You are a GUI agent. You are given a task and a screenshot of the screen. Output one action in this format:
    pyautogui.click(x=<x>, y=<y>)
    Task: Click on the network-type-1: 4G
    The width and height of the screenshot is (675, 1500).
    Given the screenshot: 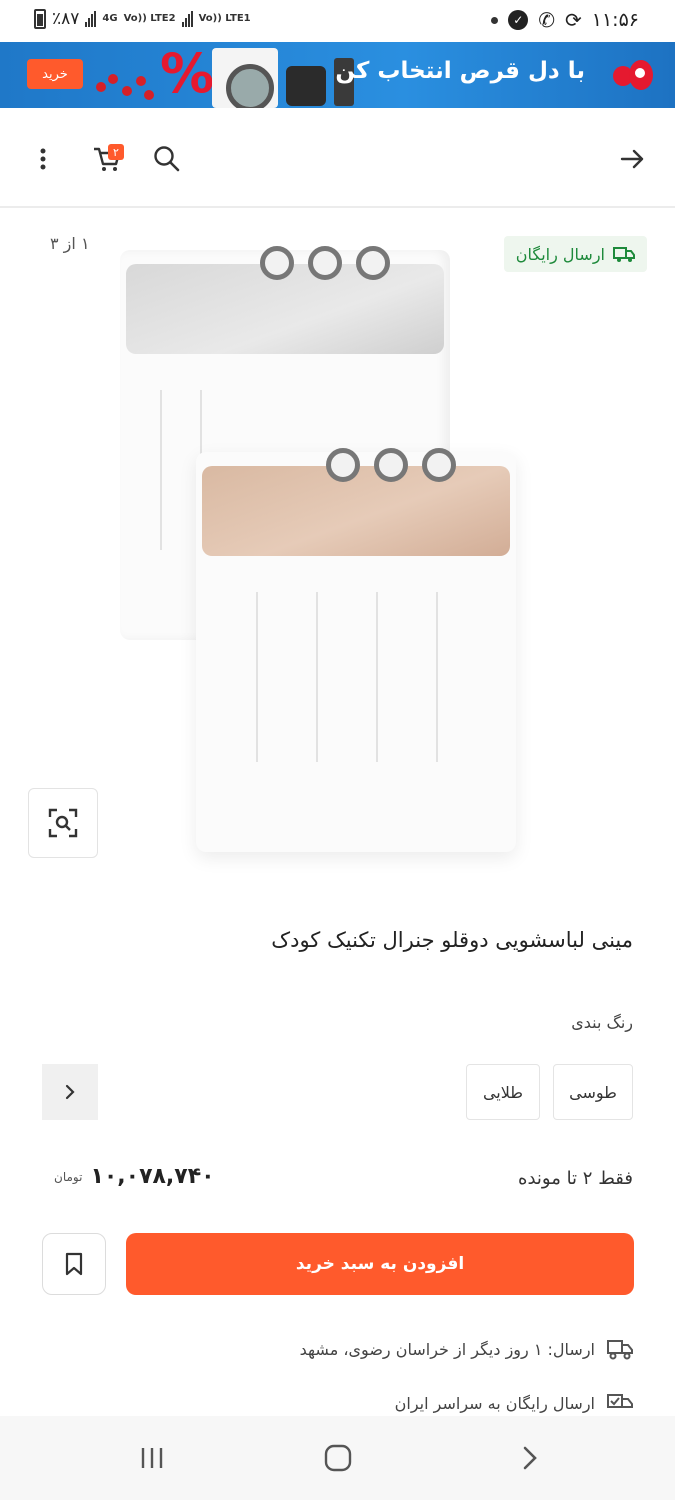 What is the action you would take?
    pyautogui.click(x=110, y=18)
    